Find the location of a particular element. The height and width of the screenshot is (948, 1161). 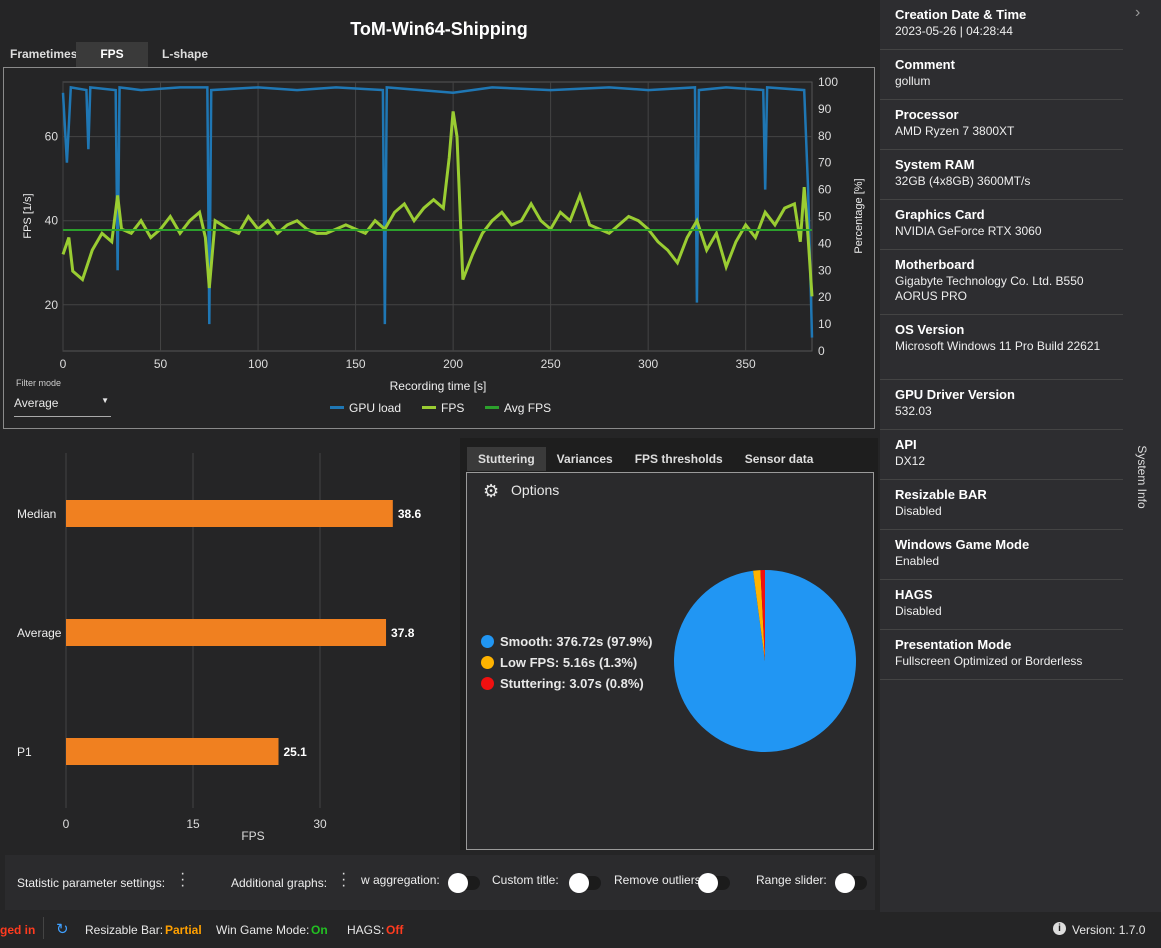

tab-fps-thresholds: FPS thresholds is located at coordinates (679, 459).